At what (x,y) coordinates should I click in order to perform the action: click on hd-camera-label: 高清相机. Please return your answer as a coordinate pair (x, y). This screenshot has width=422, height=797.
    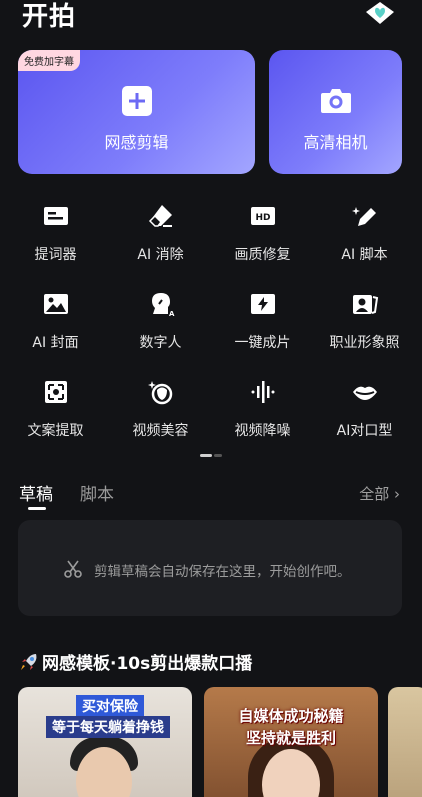
    Looking at the image, I should click on (335, 142).